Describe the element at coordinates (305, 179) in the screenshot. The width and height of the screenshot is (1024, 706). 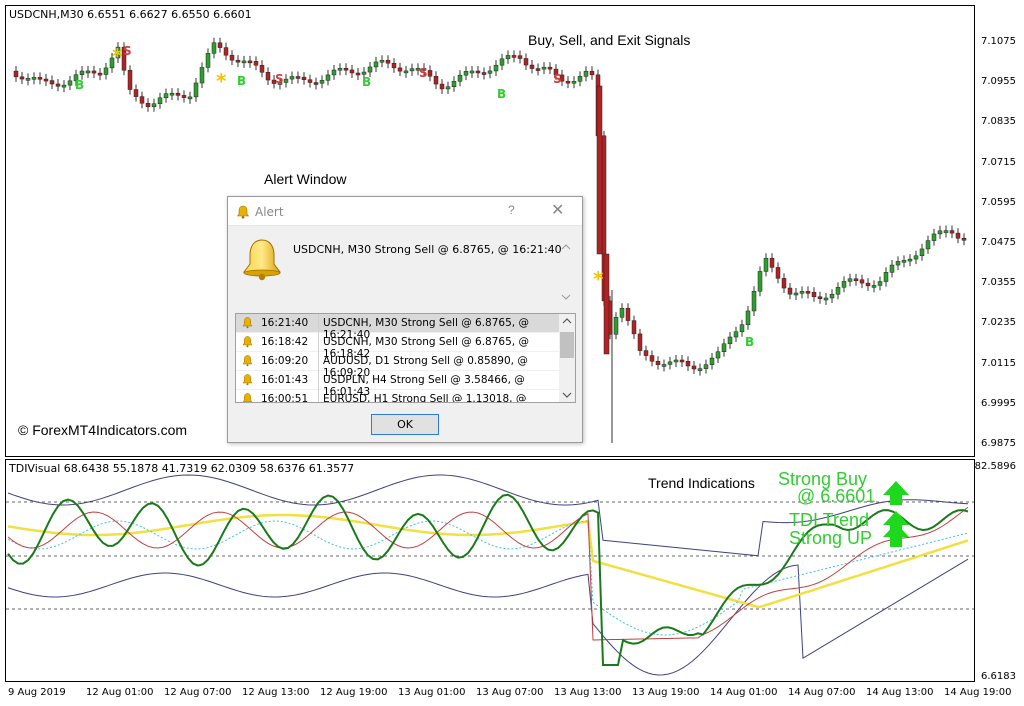
I see `alert-window-caption: Alert Window` at that location.